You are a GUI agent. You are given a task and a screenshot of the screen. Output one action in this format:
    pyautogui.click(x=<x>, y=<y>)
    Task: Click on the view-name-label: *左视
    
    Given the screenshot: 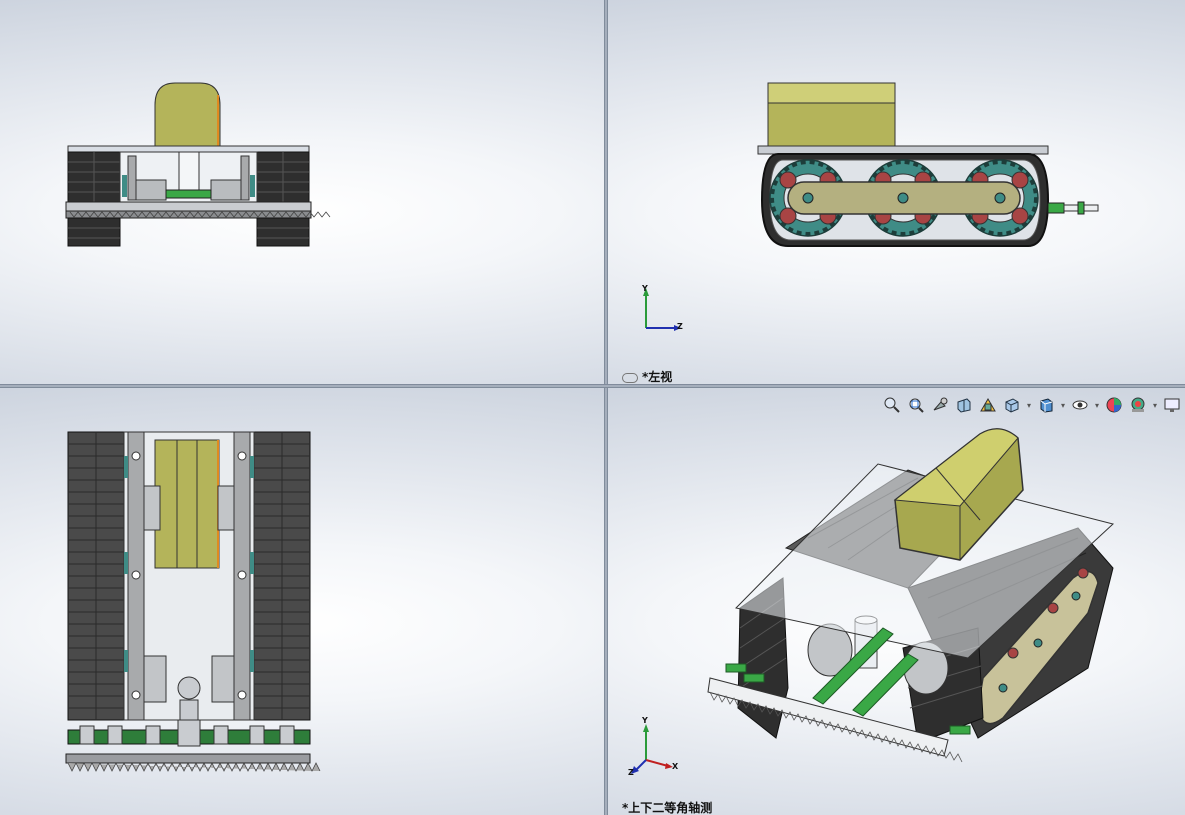 What is the action you would take?
    pyautogui.click(x=647, y=376)
    